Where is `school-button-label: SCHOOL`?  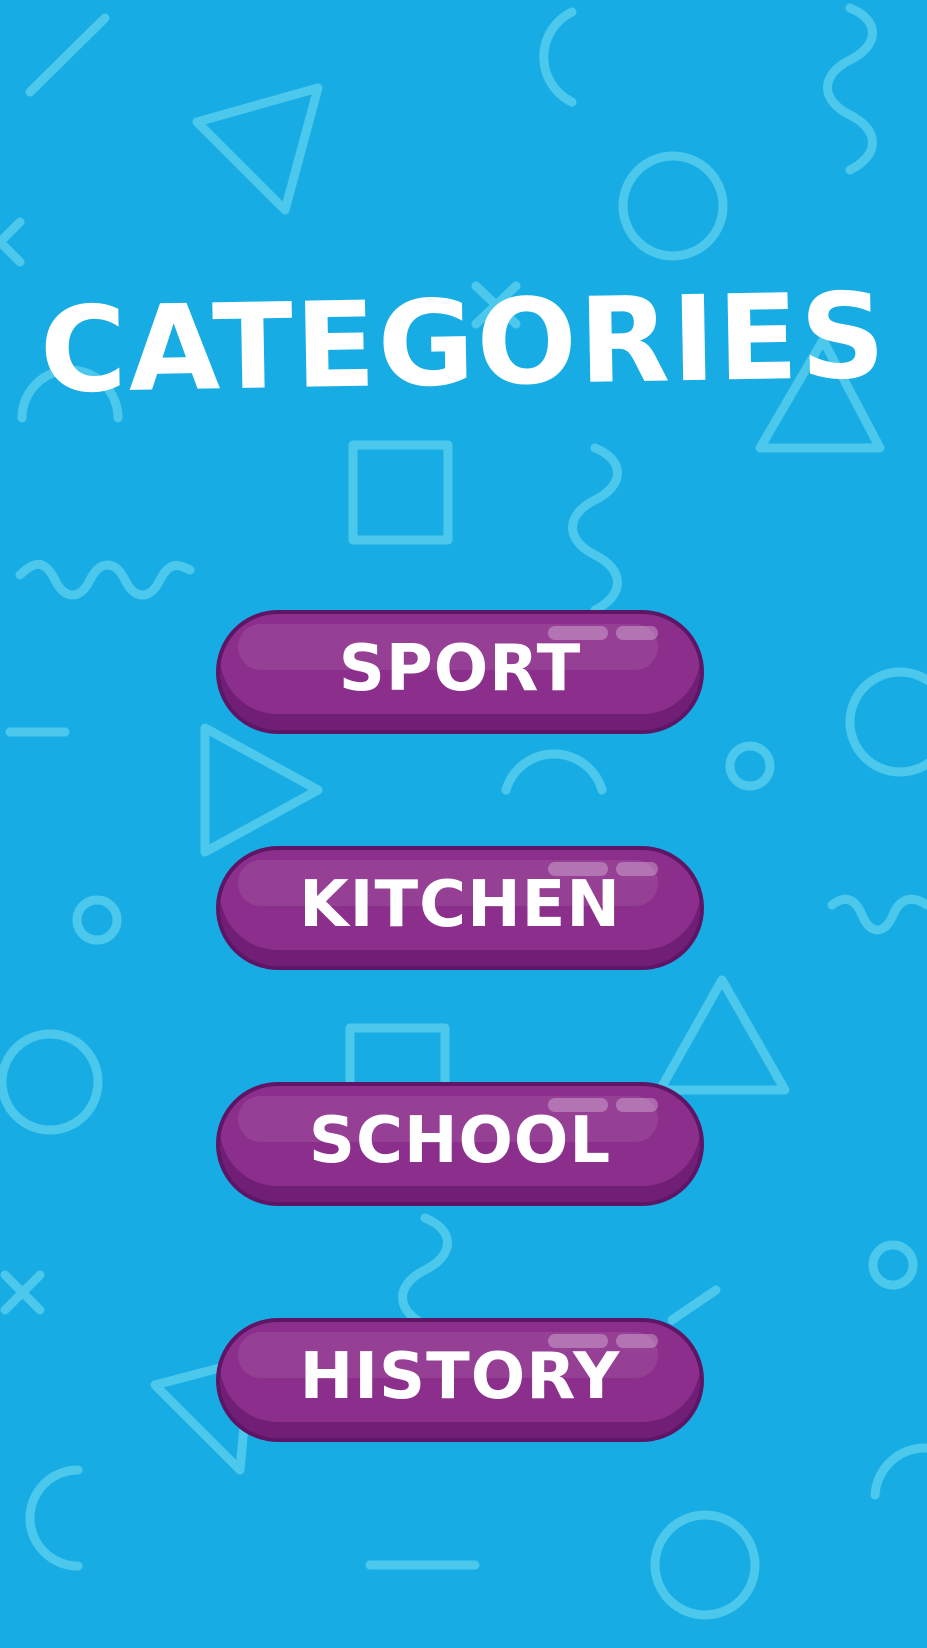
school-button-label: SCHOOL is located at coordinates (460, 1141).